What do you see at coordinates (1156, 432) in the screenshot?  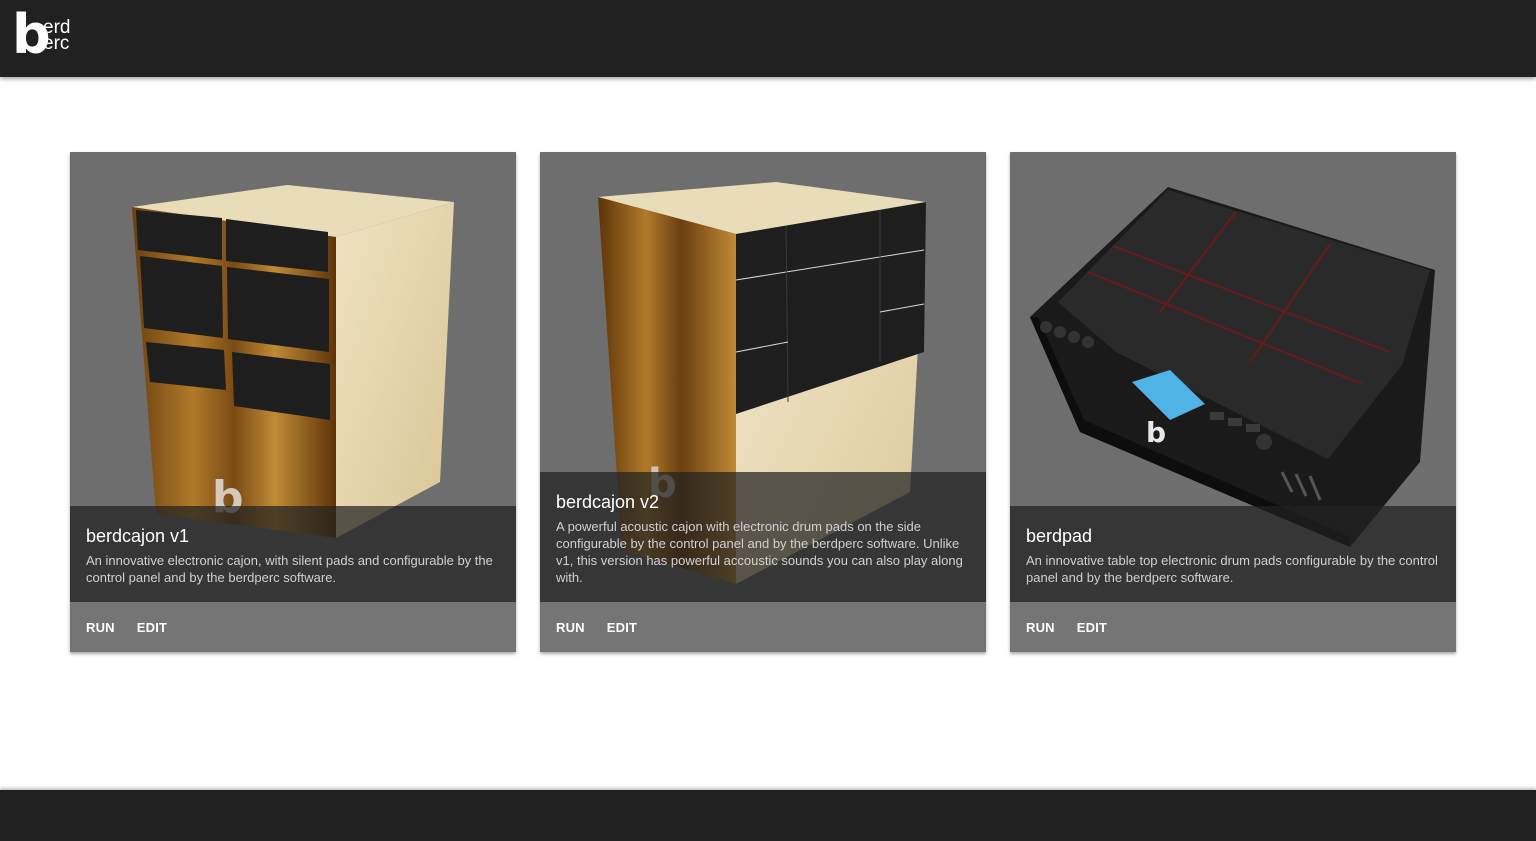 I see `svg-text: b` at bounding box center [1156, 432].